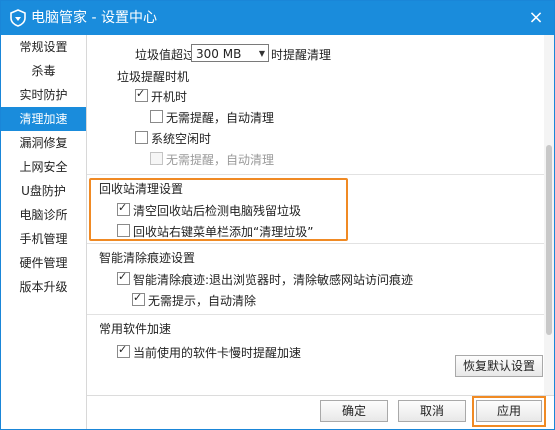 The image size is (555, 430). I want to click on vertical-scrollbar, so click(549, 215).